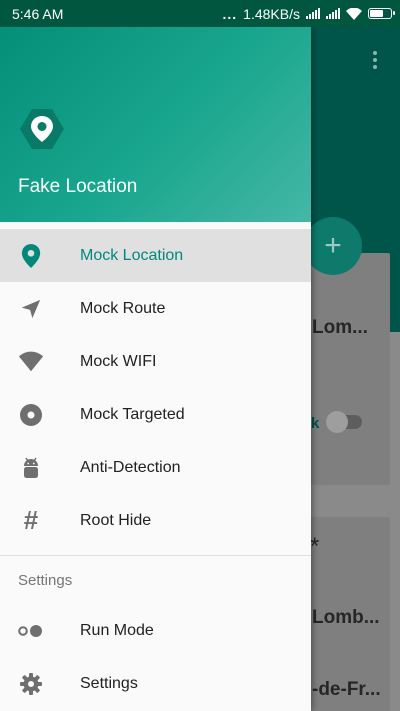 This screenshot has width=400, height=711. I want to click on card-toggle-label-fragment: k, so click(315, 423).